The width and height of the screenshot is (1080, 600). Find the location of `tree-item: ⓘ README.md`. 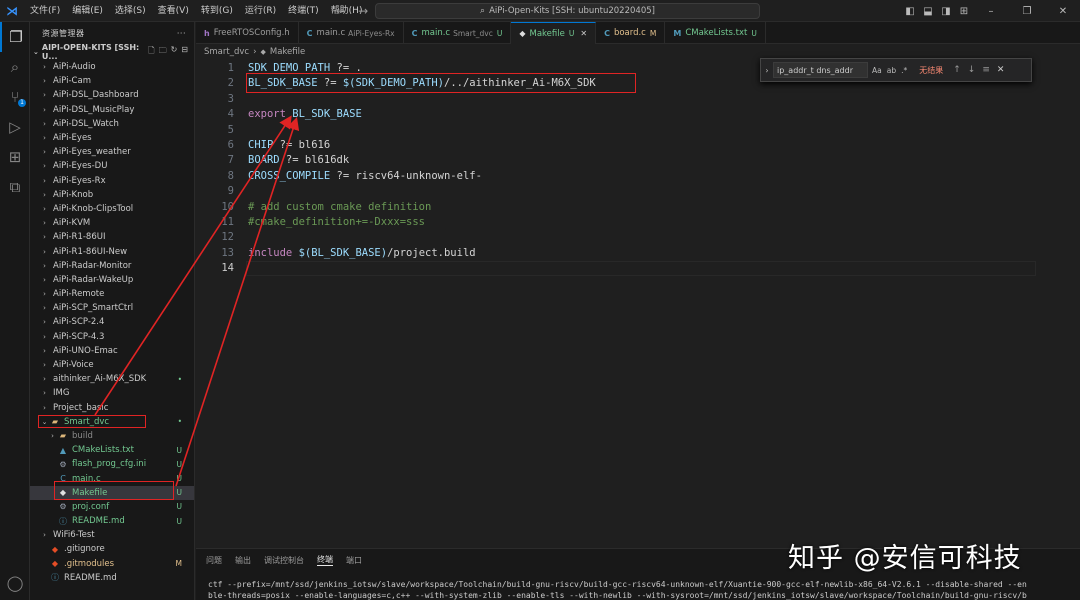

tree-item: ⓘ README.md is located at coordinates (112, 578).